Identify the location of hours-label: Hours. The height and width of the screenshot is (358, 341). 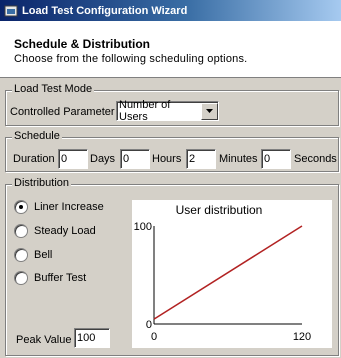
(167, 159).